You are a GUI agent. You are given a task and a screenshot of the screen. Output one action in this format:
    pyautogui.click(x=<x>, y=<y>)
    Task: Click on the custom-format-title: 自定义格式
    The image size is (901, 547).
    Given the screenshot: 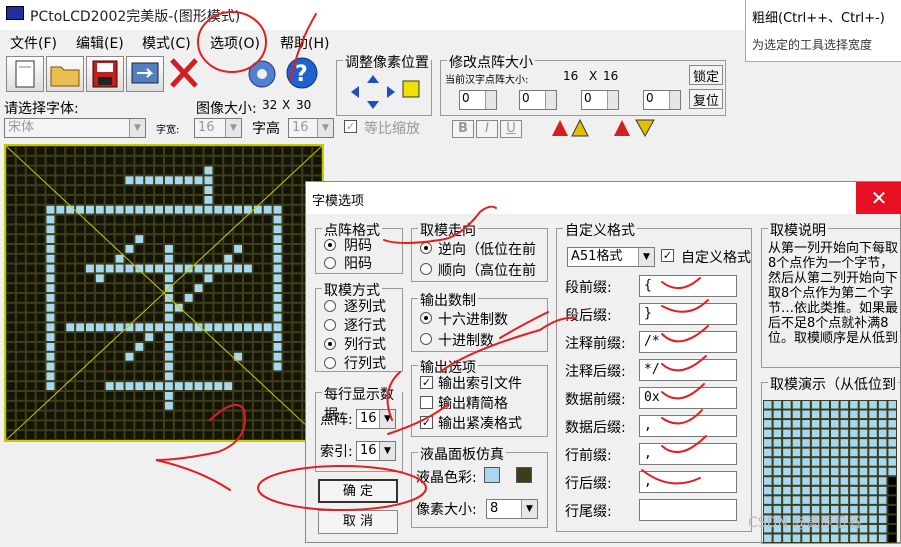 What is the action you would take?
    pyautogui.click(x=600, y=230)
    